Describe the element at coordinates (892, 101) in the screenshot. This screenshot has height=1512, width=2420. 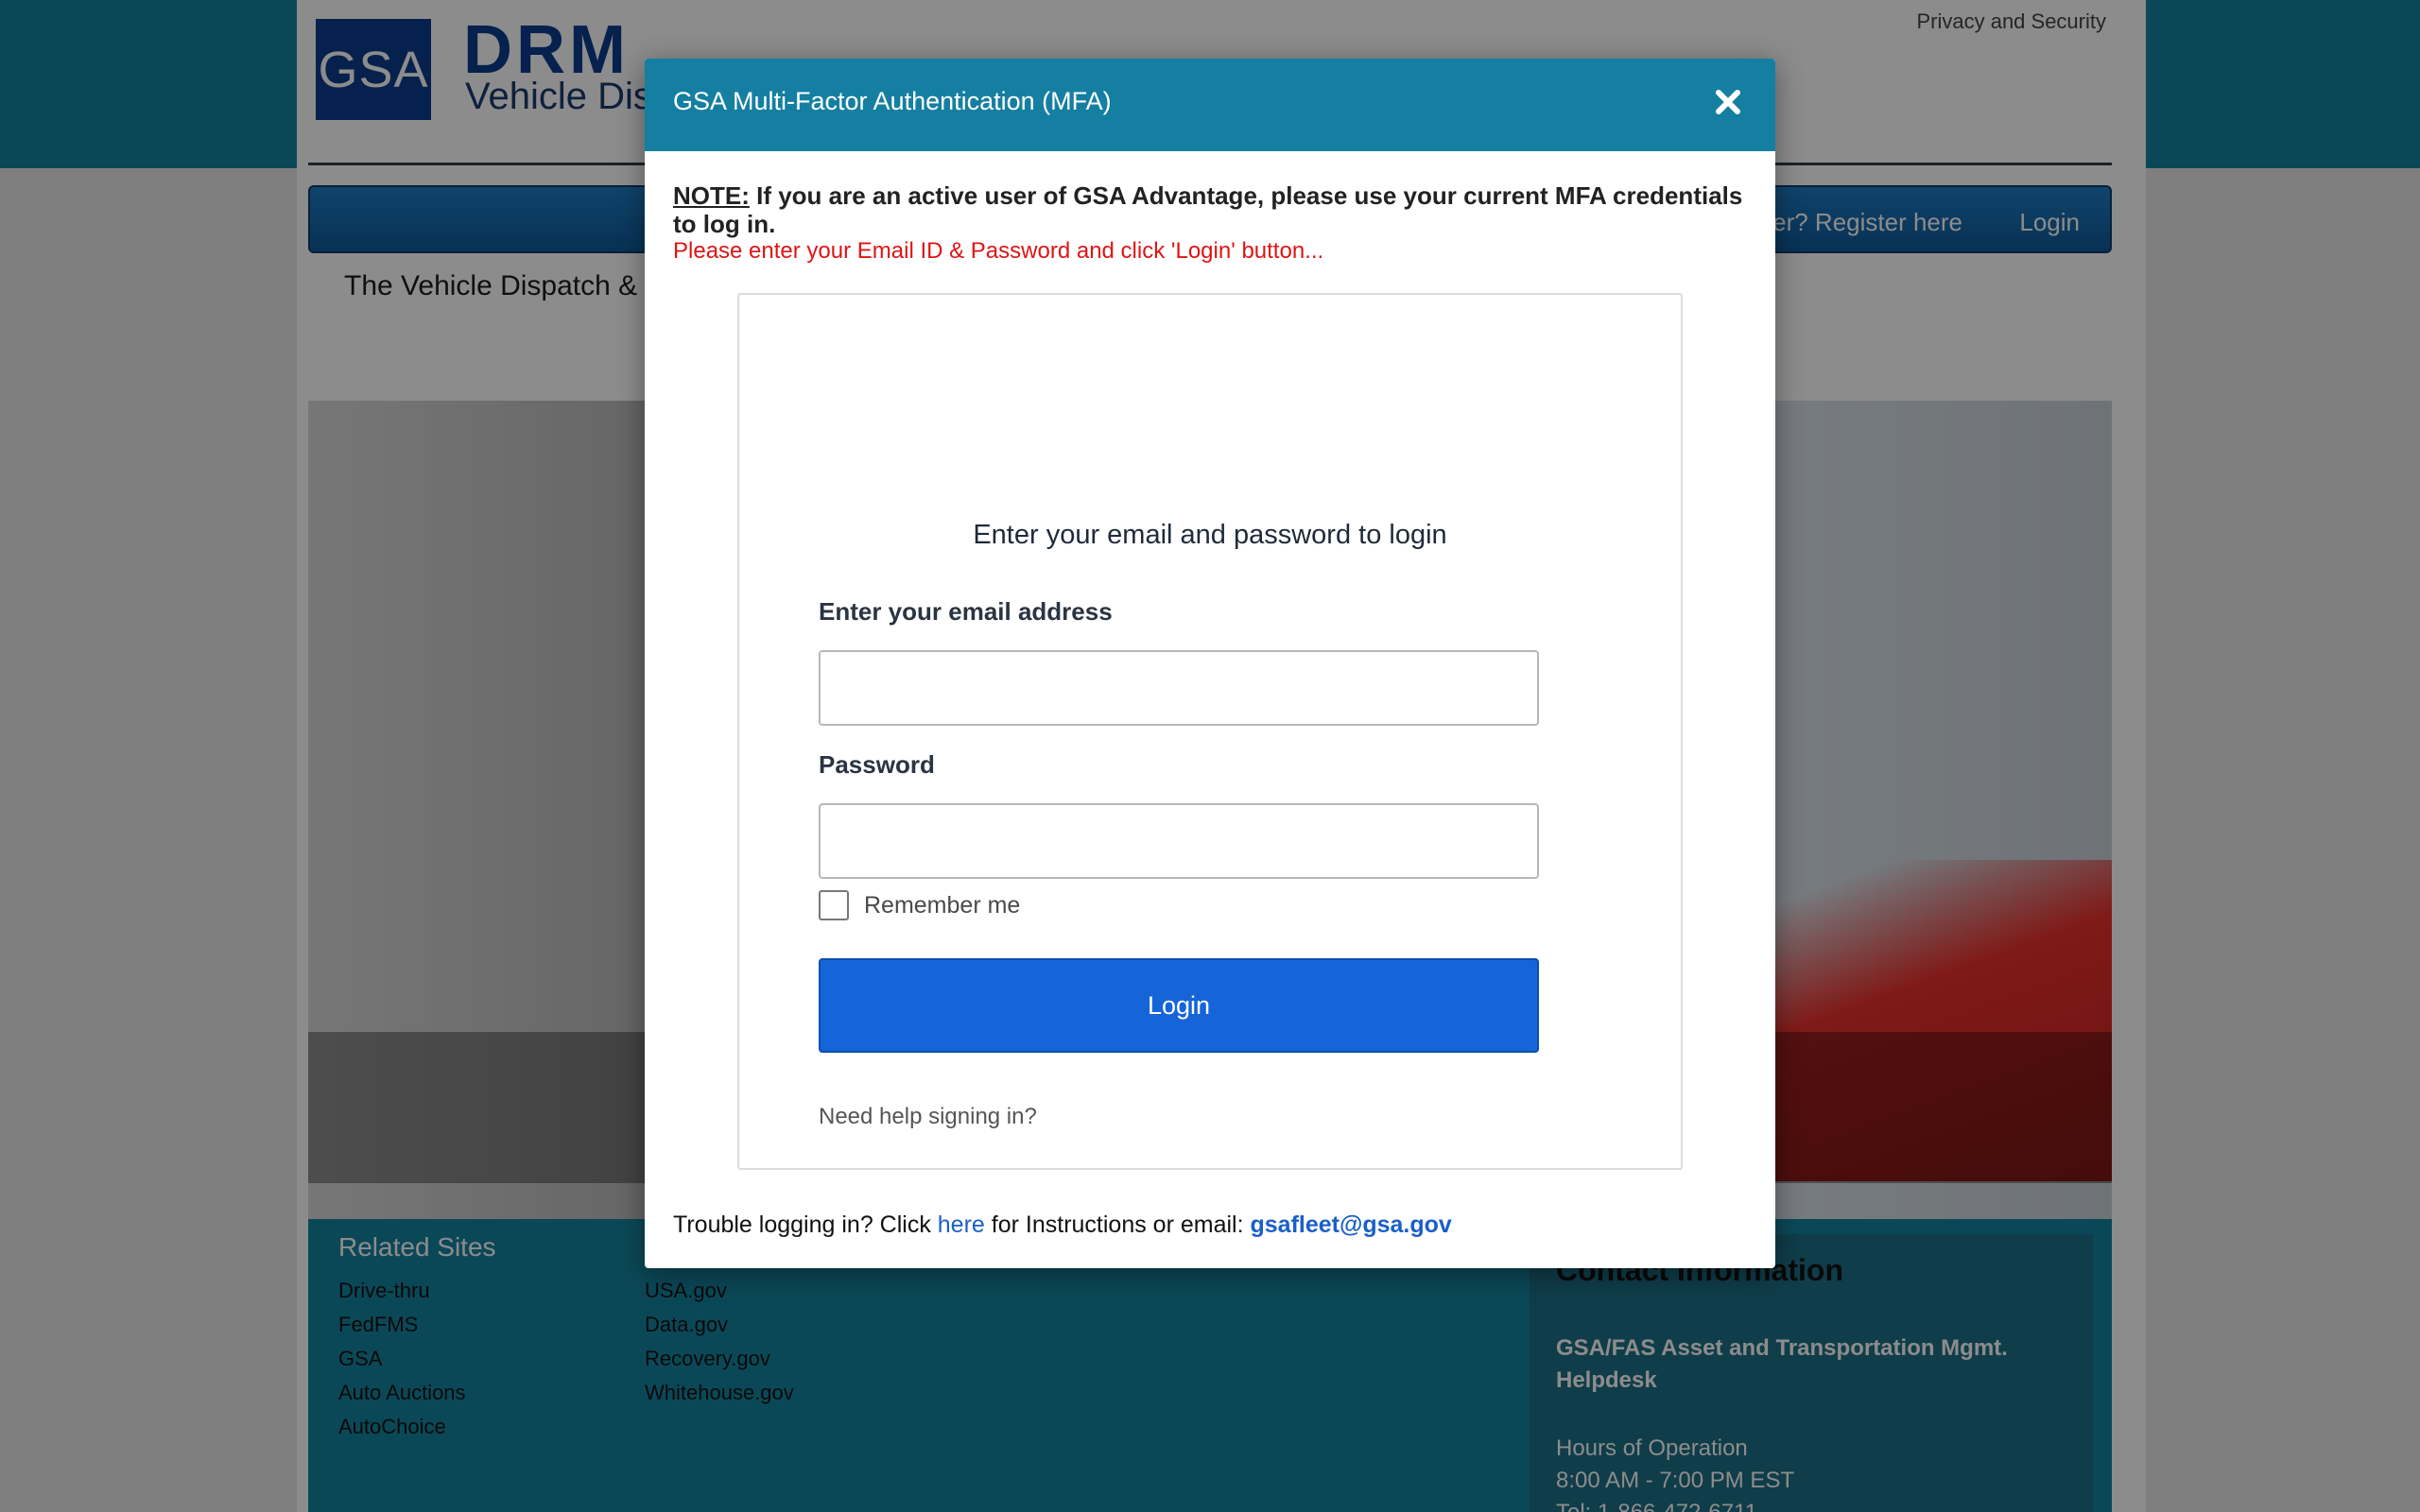
I see `modal-title: GSA Multi-Factor Authentication (MFA)` at that location.